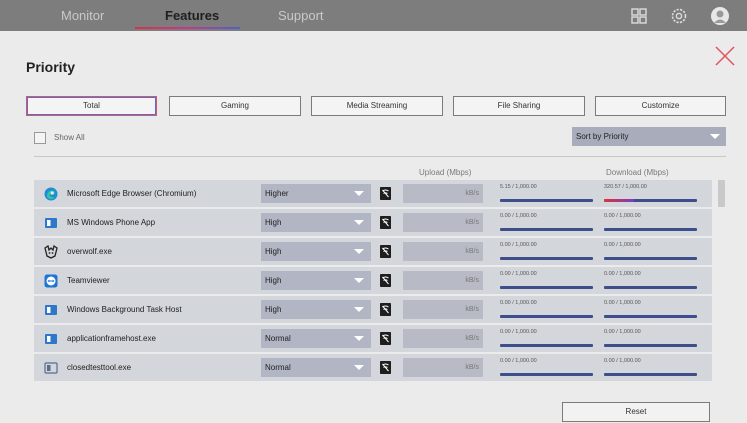 Image resolution: width=747 pixels, height=423 pixels. I want to click on nav-tab-support: Support, so click(301, 15).